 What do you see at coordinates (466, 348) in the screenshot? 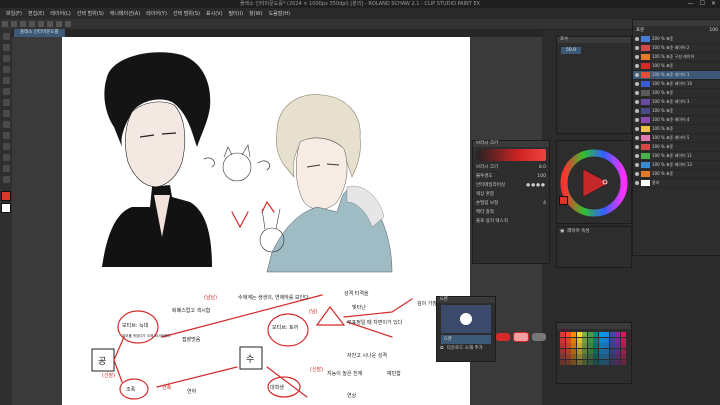
I see `add-material-row: ✿ 다운로드 소재 추가` at bounding box center [466, 348].